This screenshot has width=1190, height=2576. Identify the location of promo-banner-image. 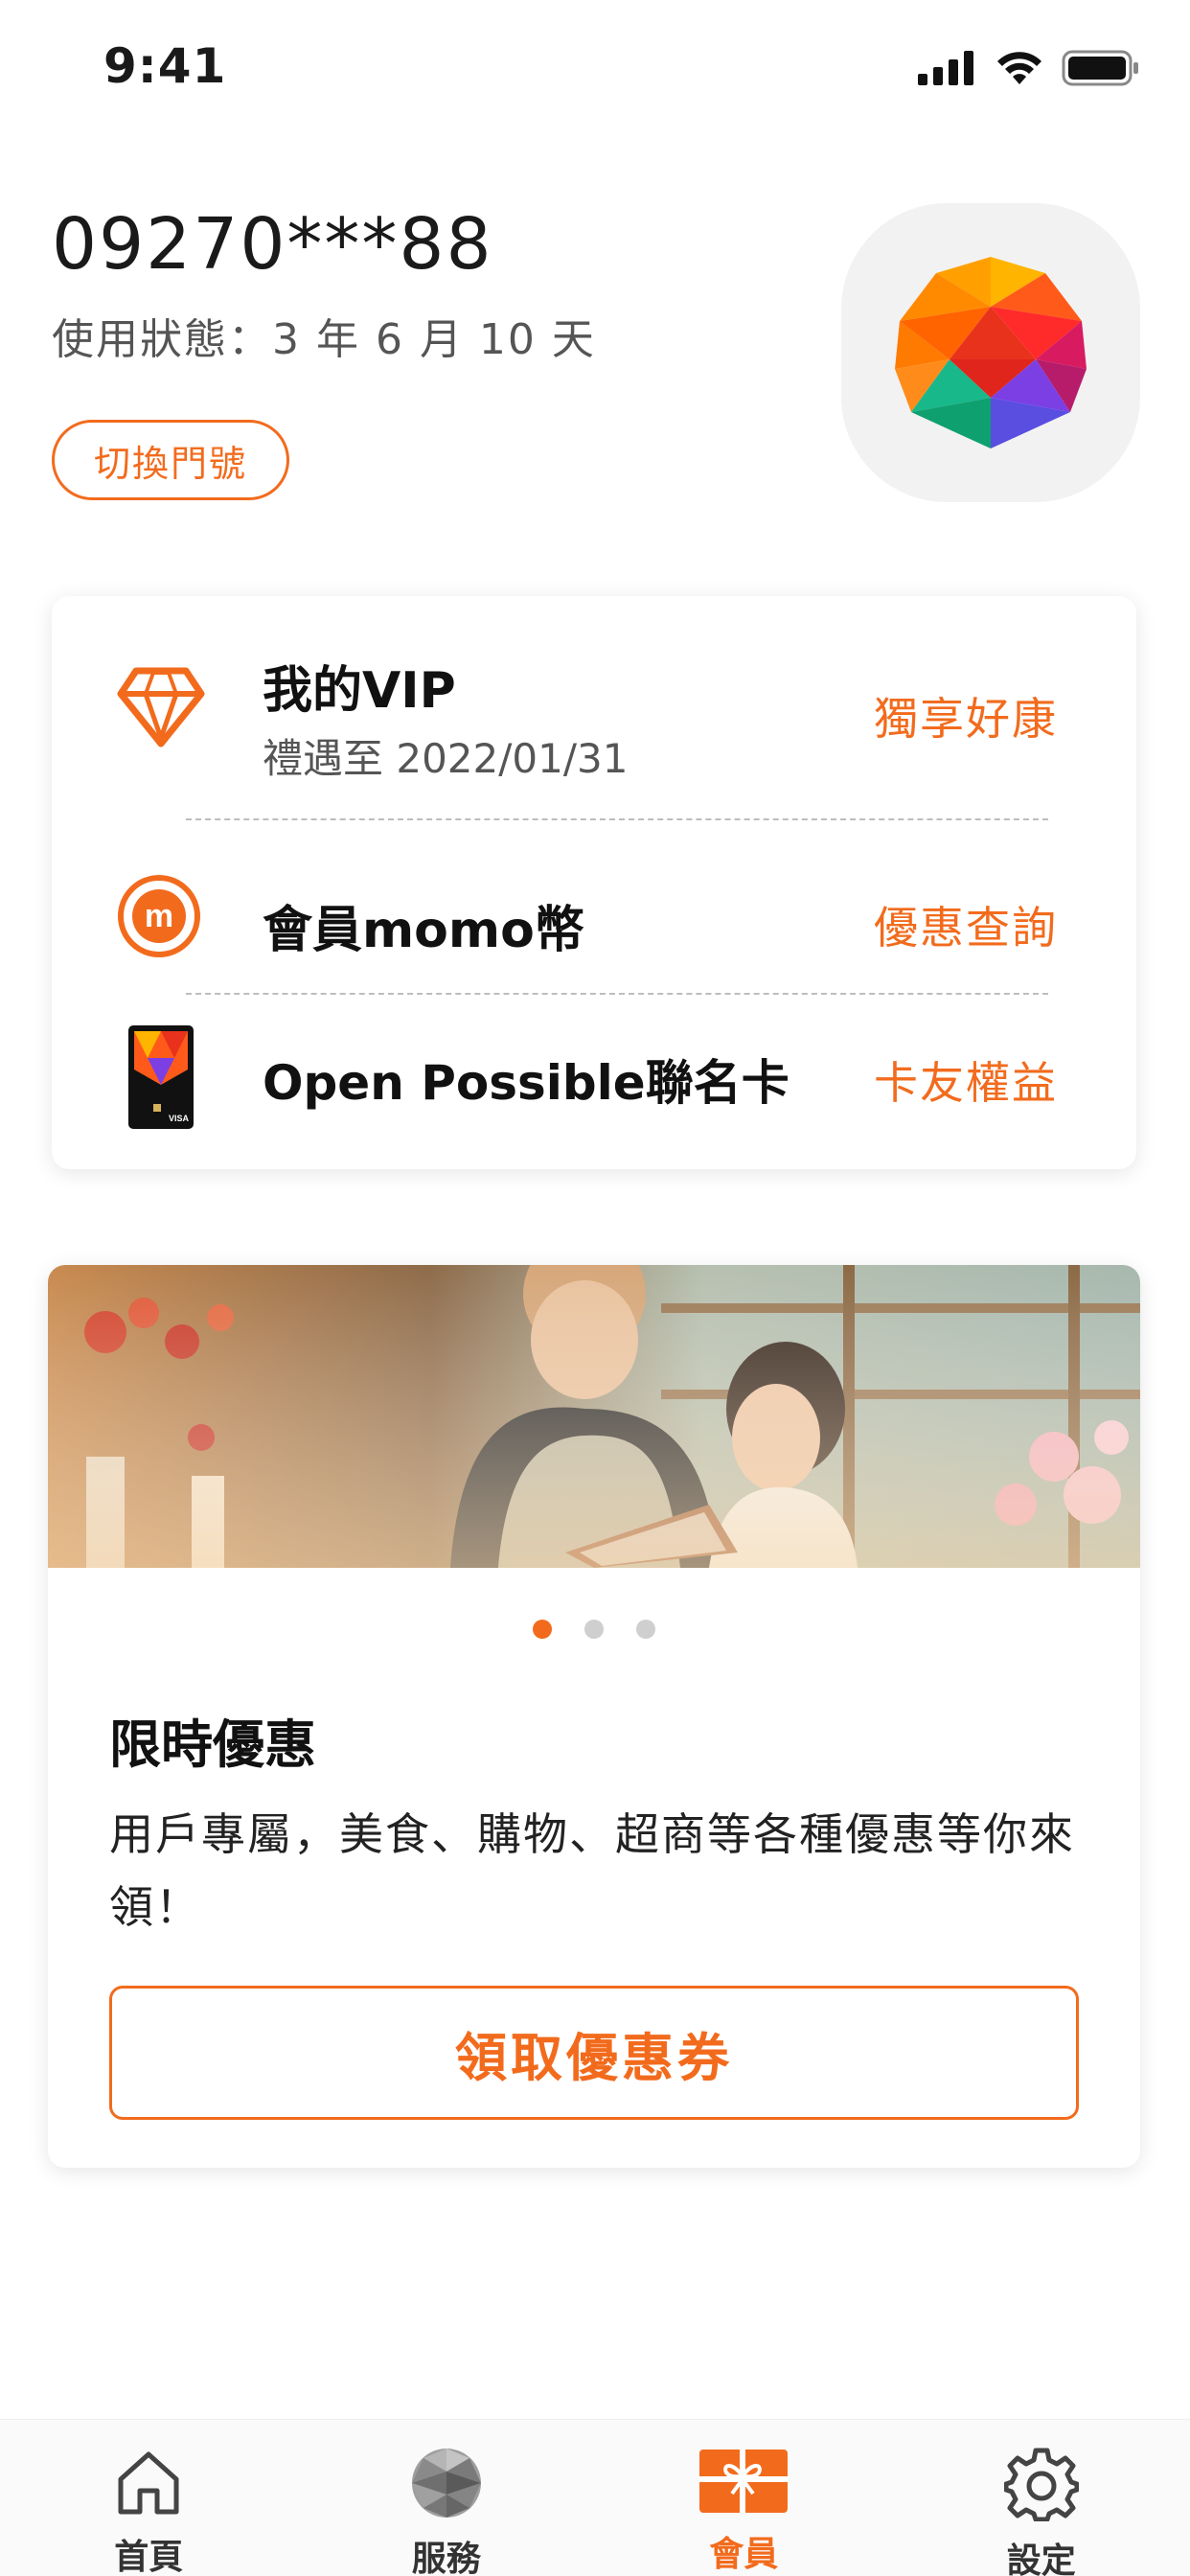
(594, 1416).